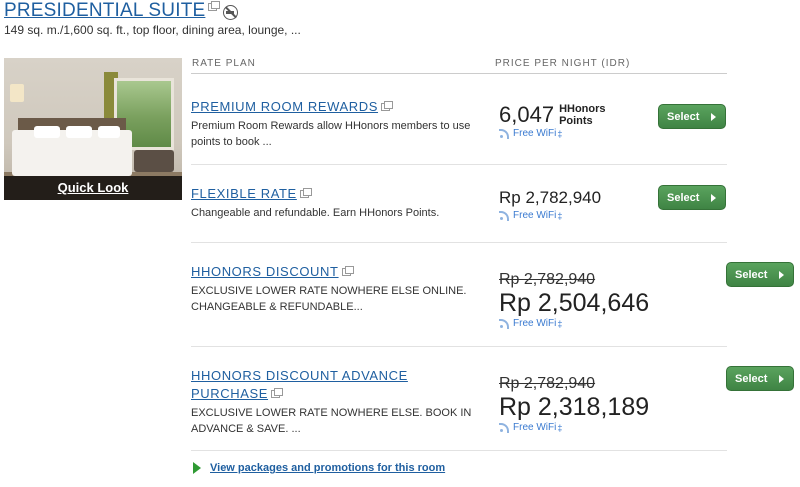 The height and width of the screenshot is (487, 800). Describe the element at coordinates (284, 106) in the screenshot. I see `rate-name-link: PREMIUM ROOM REWARDS` at that location.